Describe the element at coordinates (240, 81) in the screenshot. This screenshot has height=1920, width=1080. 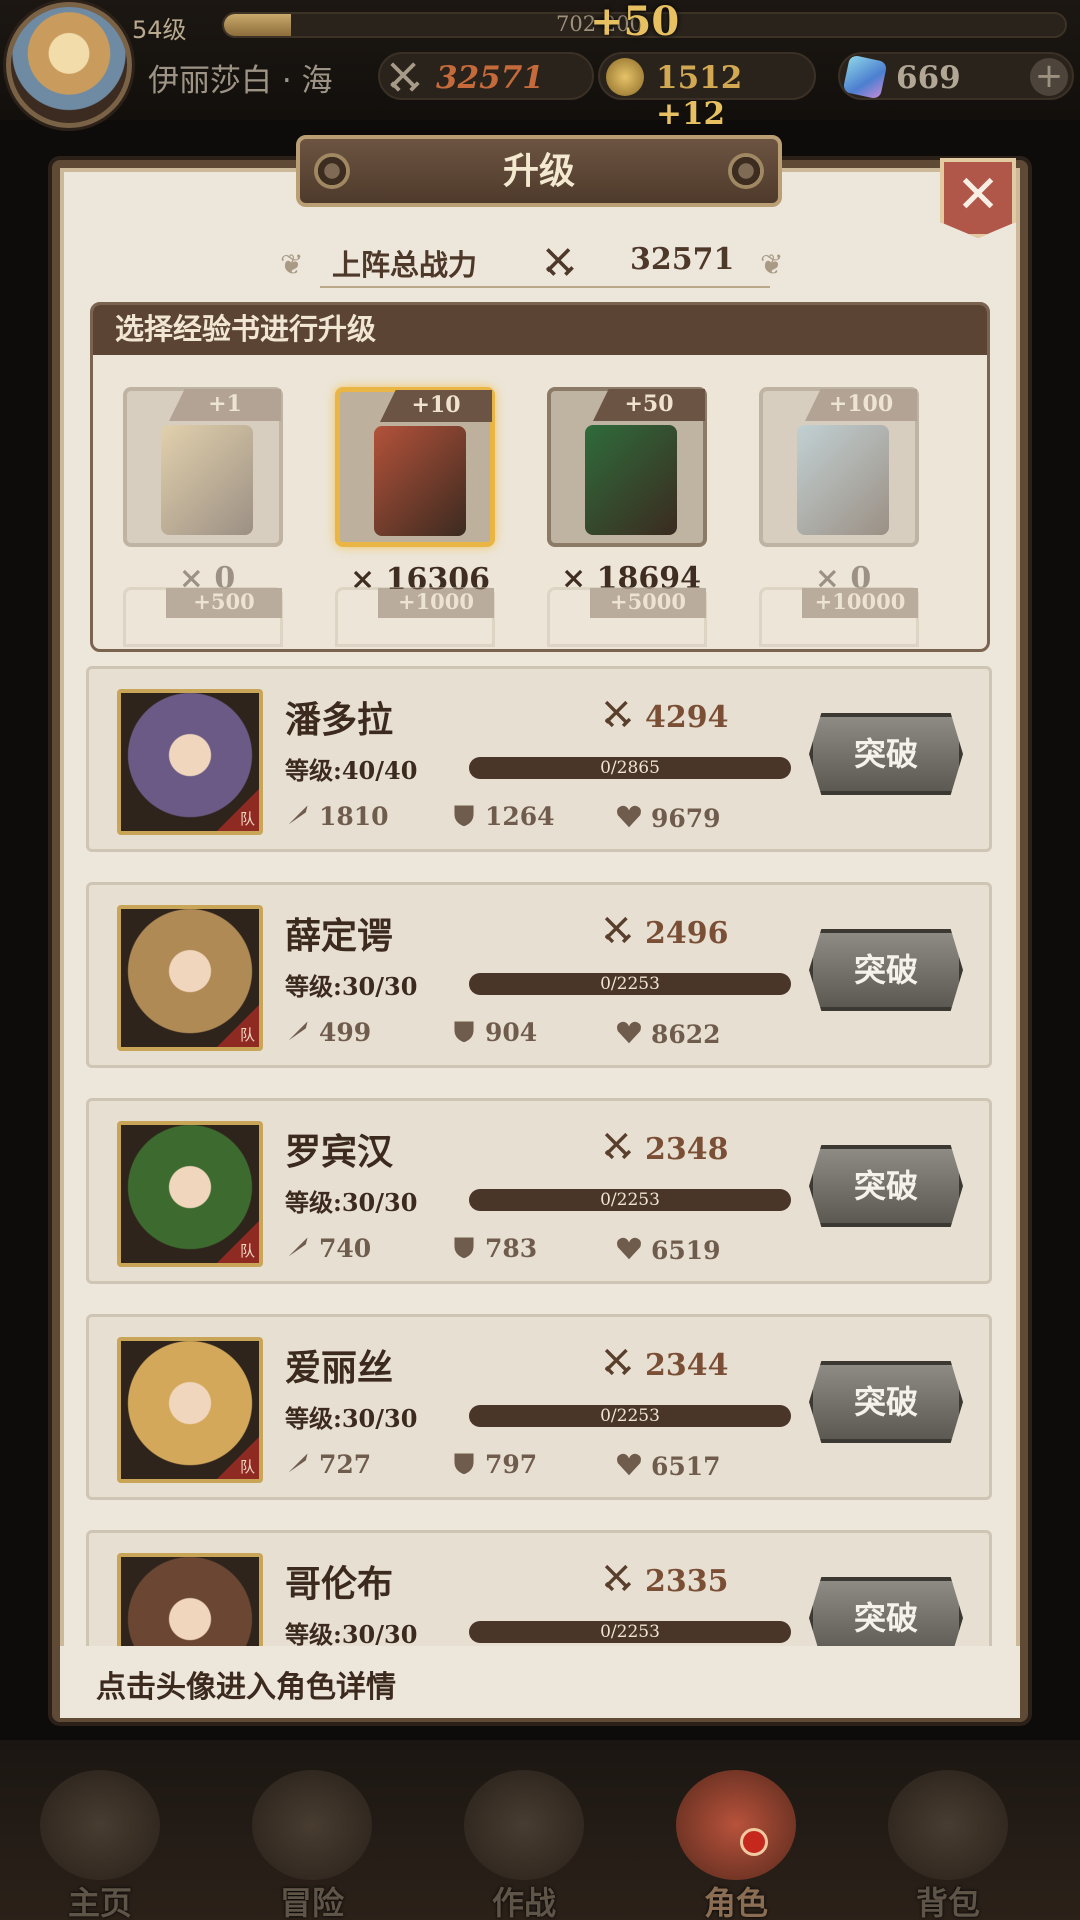
I see `player-name: 伊丽莎白 · 海` at that location.